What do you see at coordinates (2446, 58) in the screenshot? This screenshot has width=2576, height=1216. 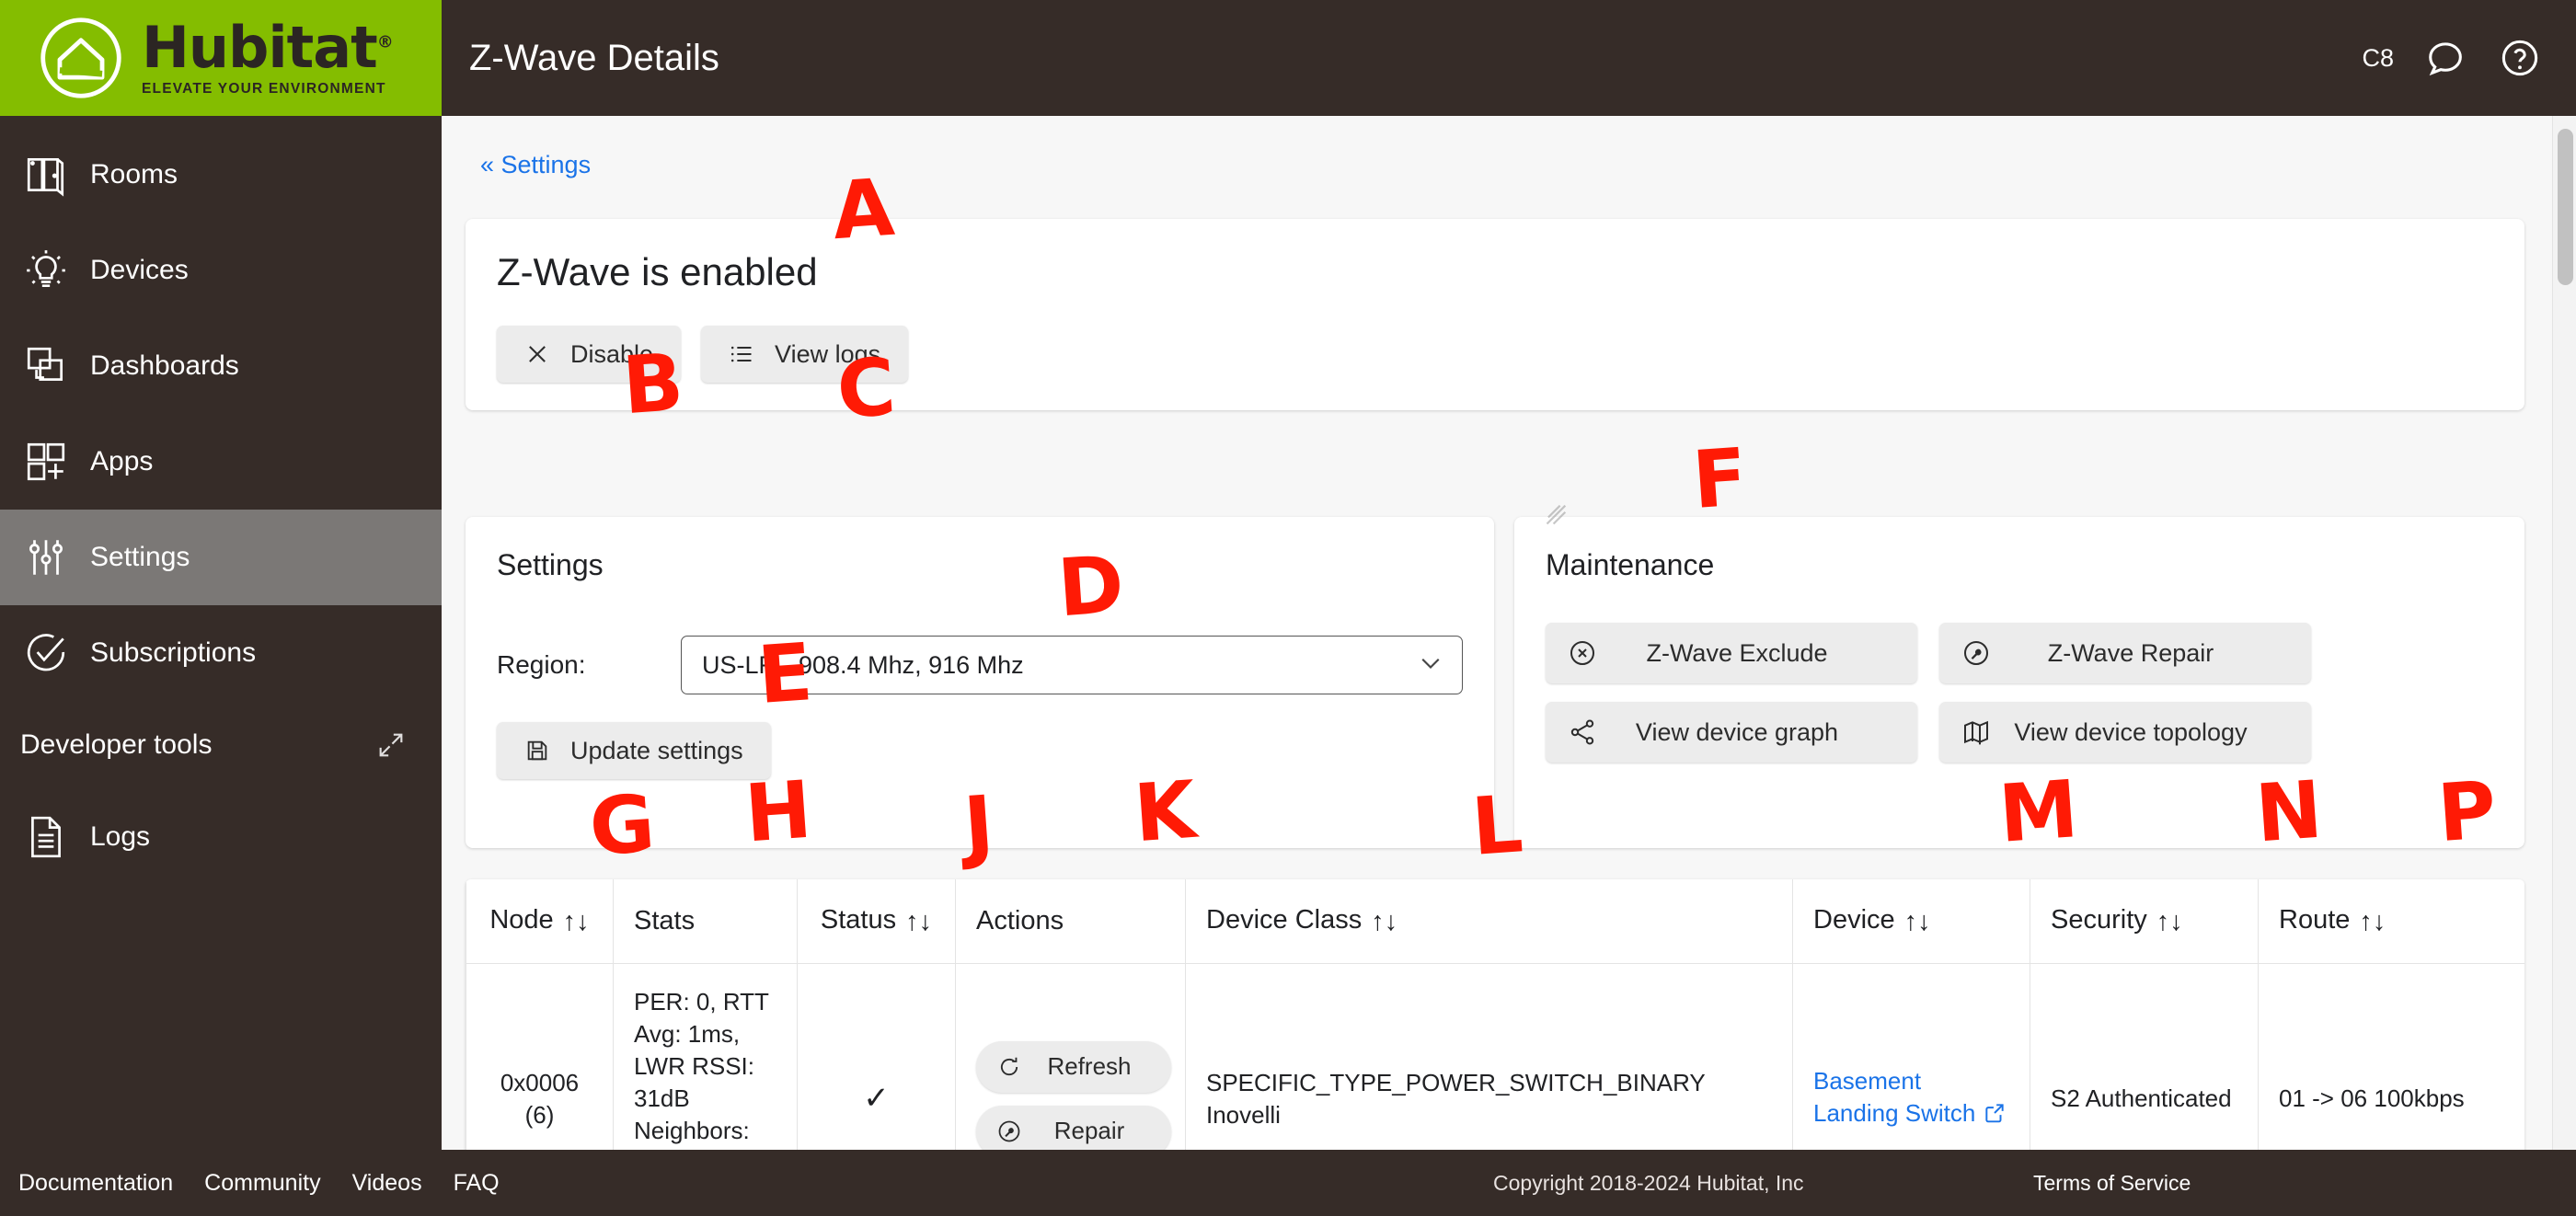 I see `chat-bubble-icon` at bounding box center [2446, 58].